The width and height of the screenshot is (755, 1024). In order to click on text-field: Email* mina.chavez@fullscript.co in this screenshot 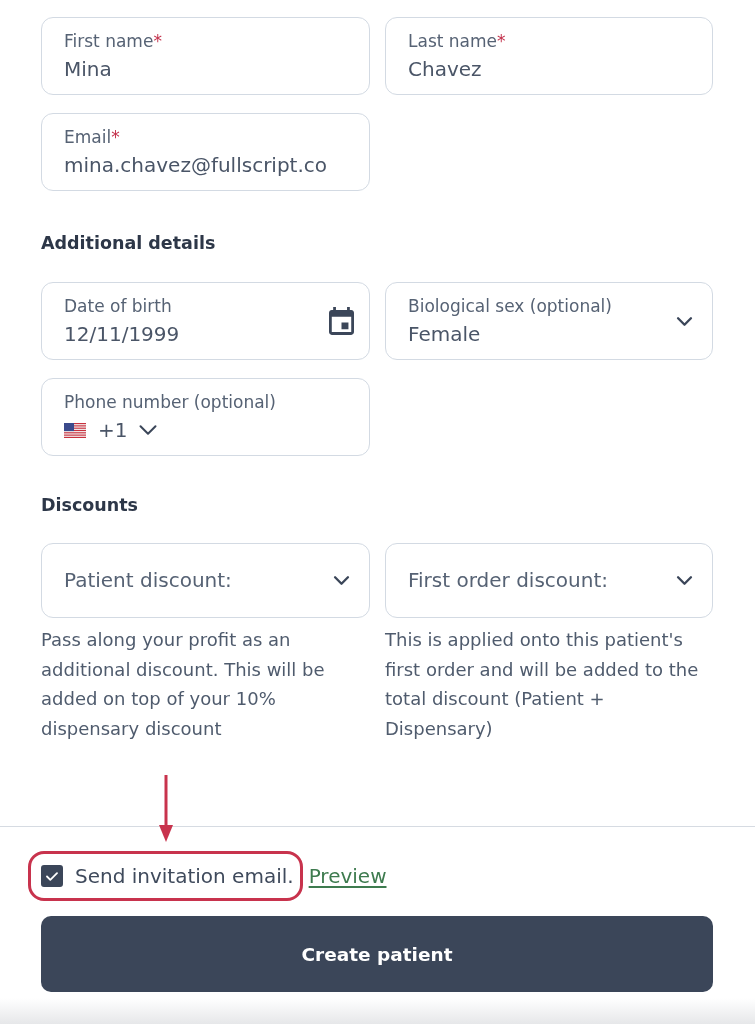, I will do `click(205, 152)`.